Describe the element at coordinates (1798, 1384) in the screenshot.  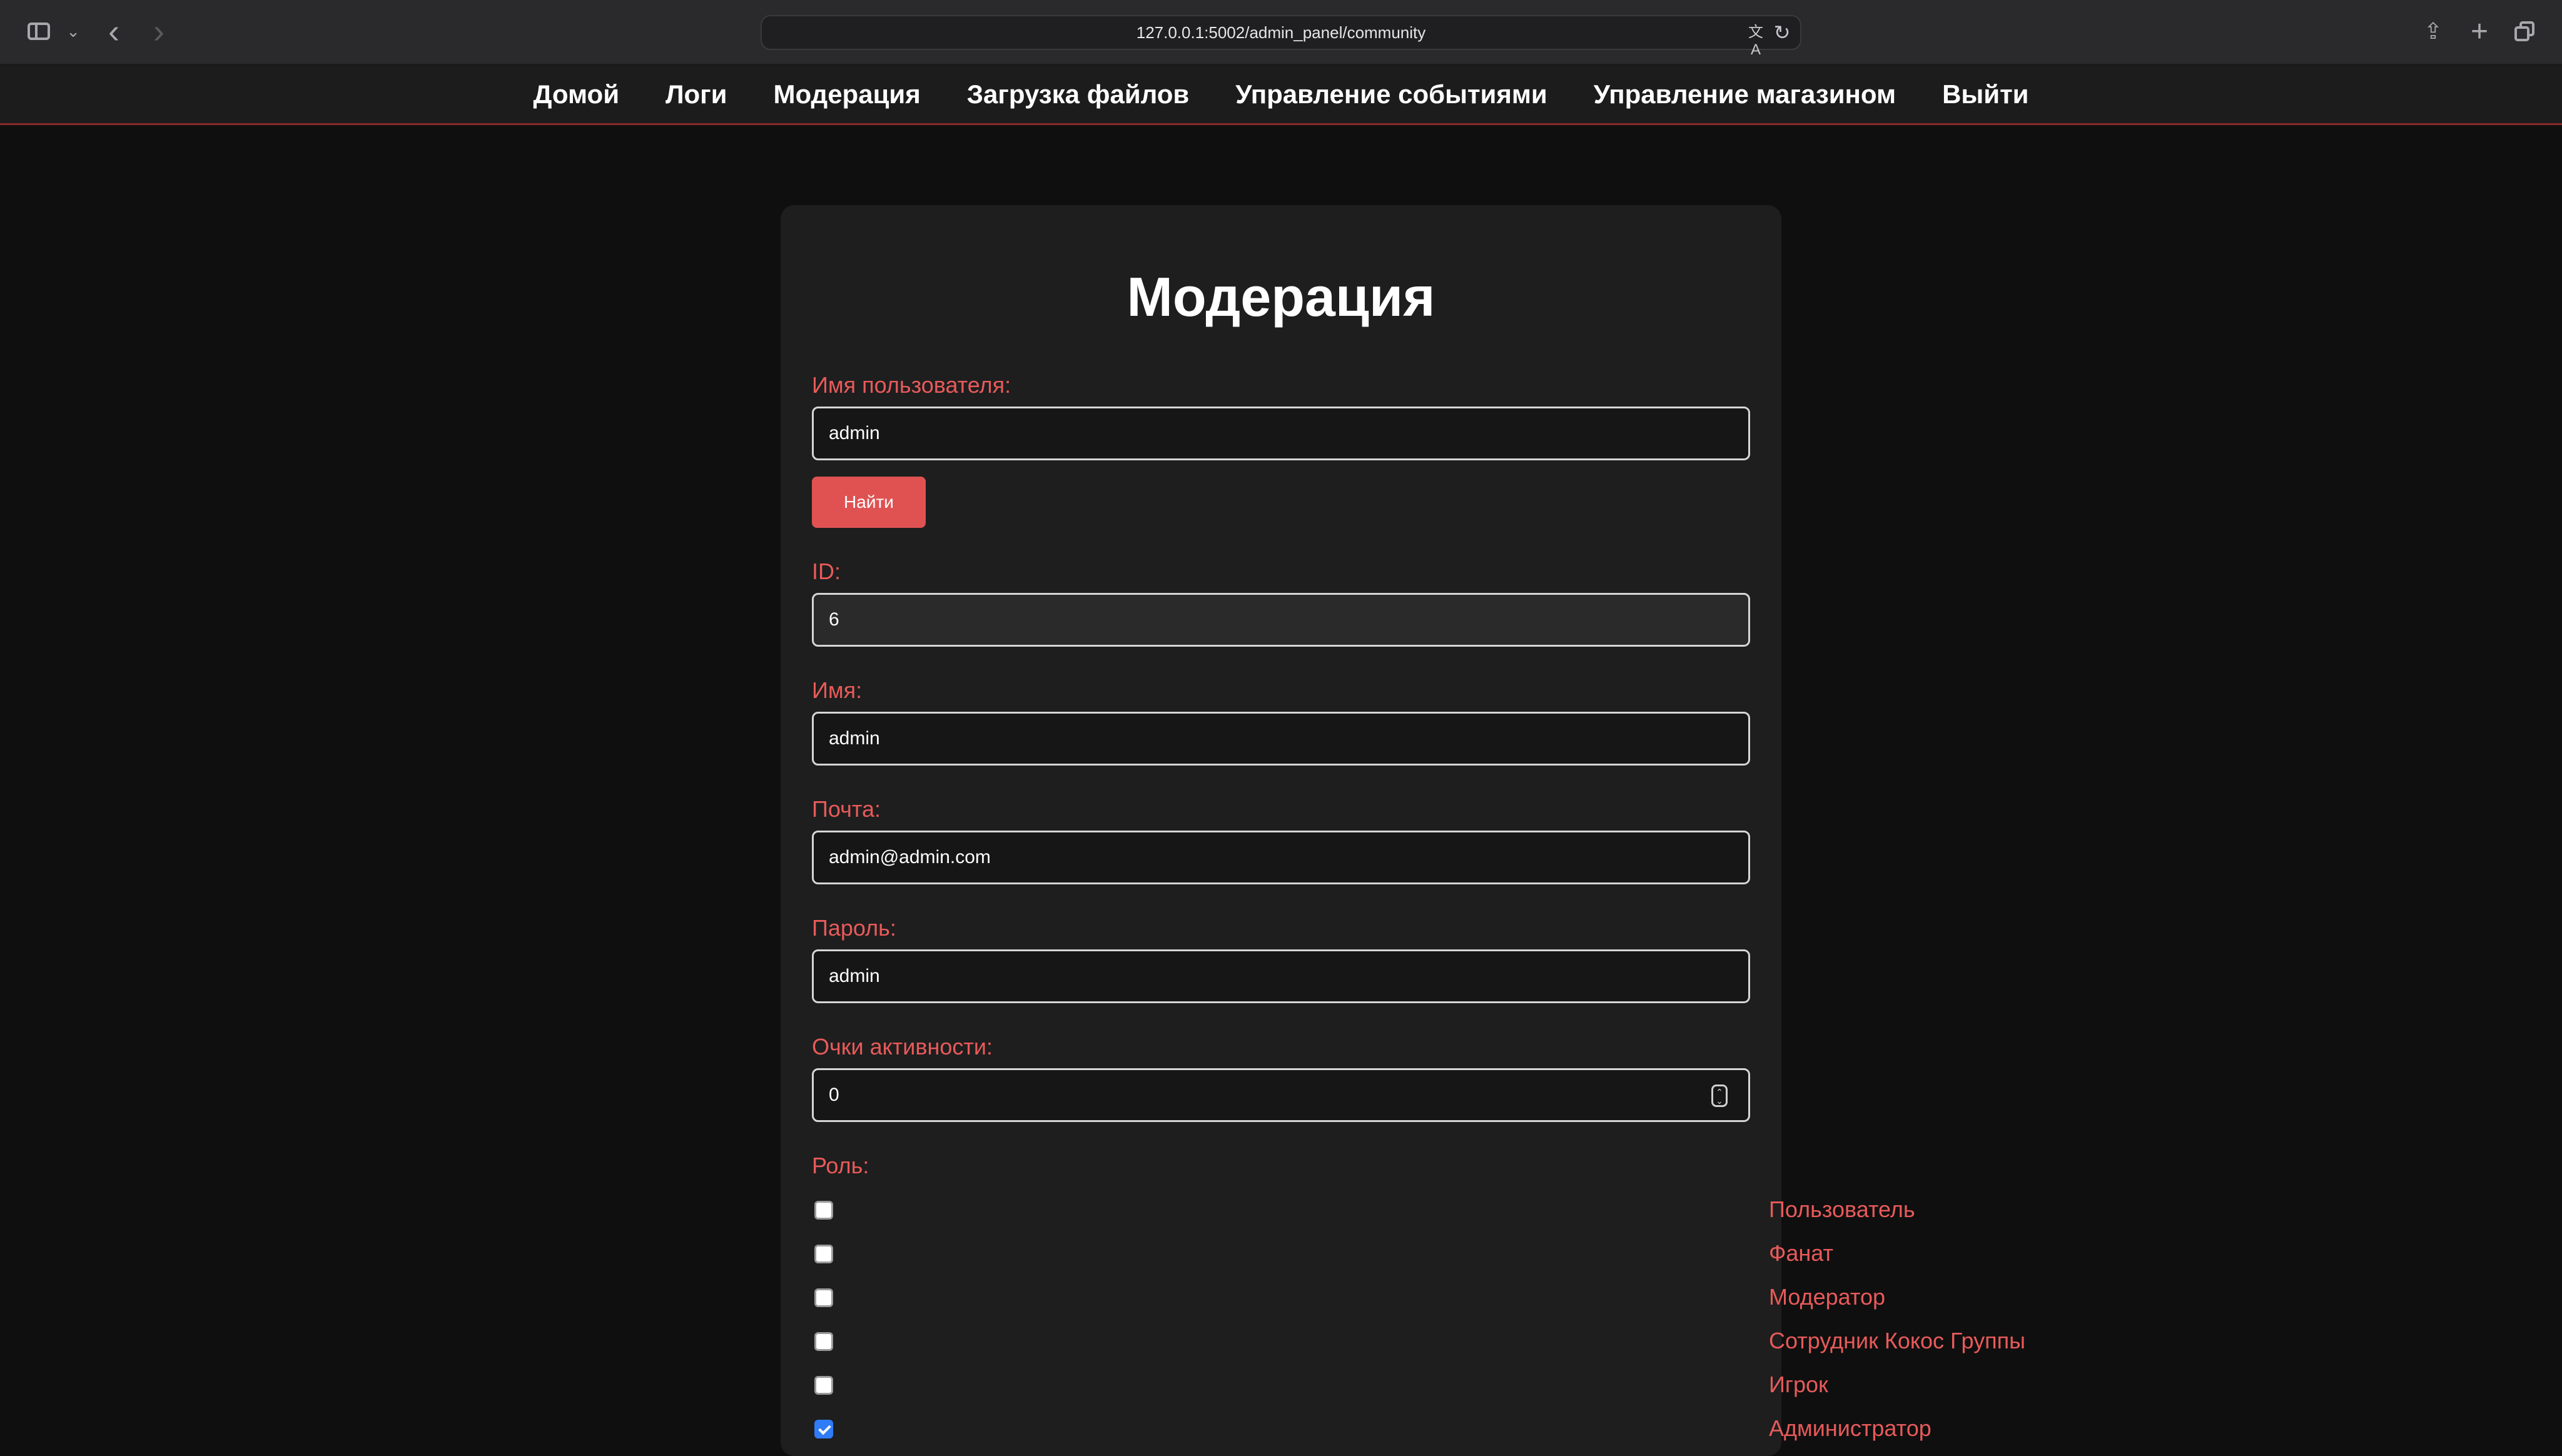
I see `role-label-player: Игрок` at that location.